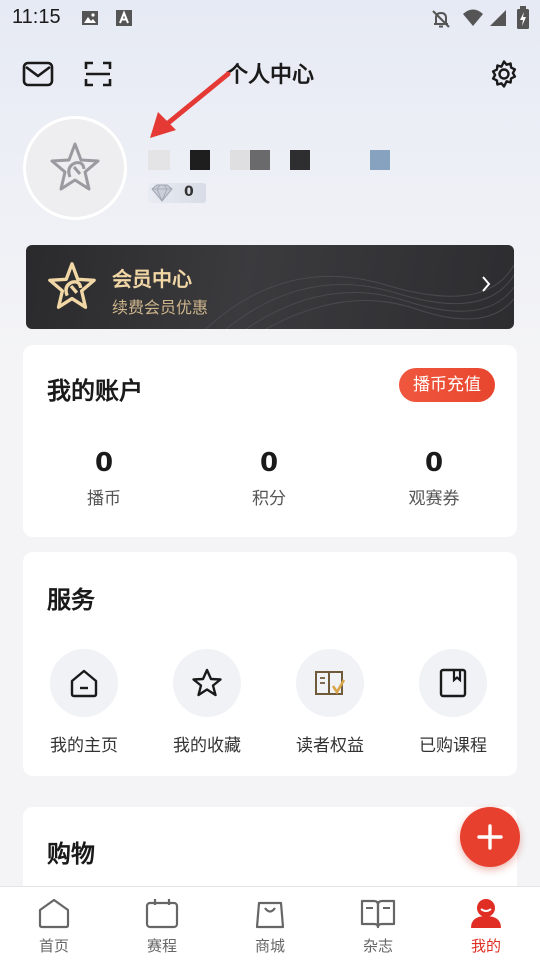  I want to click on service-label: 已购课程, so click(453, 746).